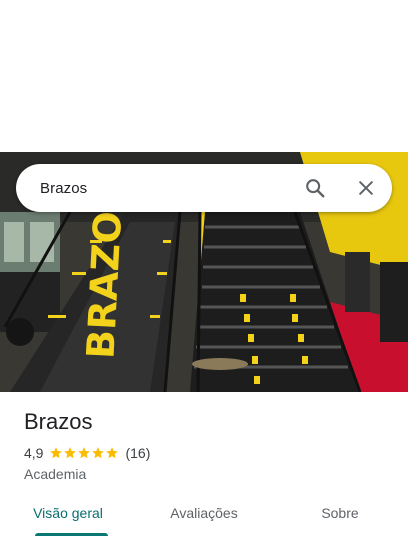 This screenshot has width=408, height=544. I want to click on tab-reviews: Avaliações, so click(204, 516).